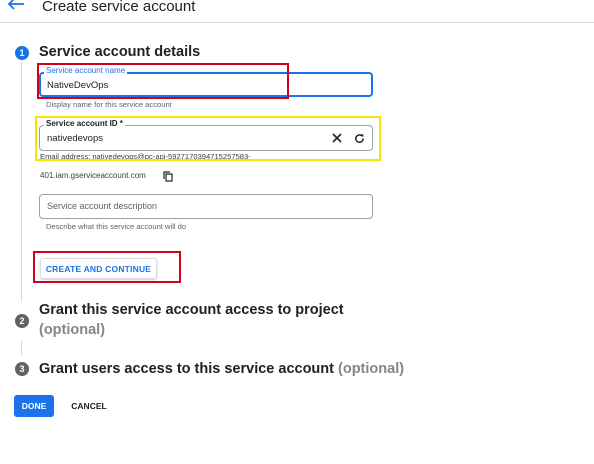  Describe the element at coordinates (22, 369) in the screenshot. I see `step-3-number: 3` at that location.